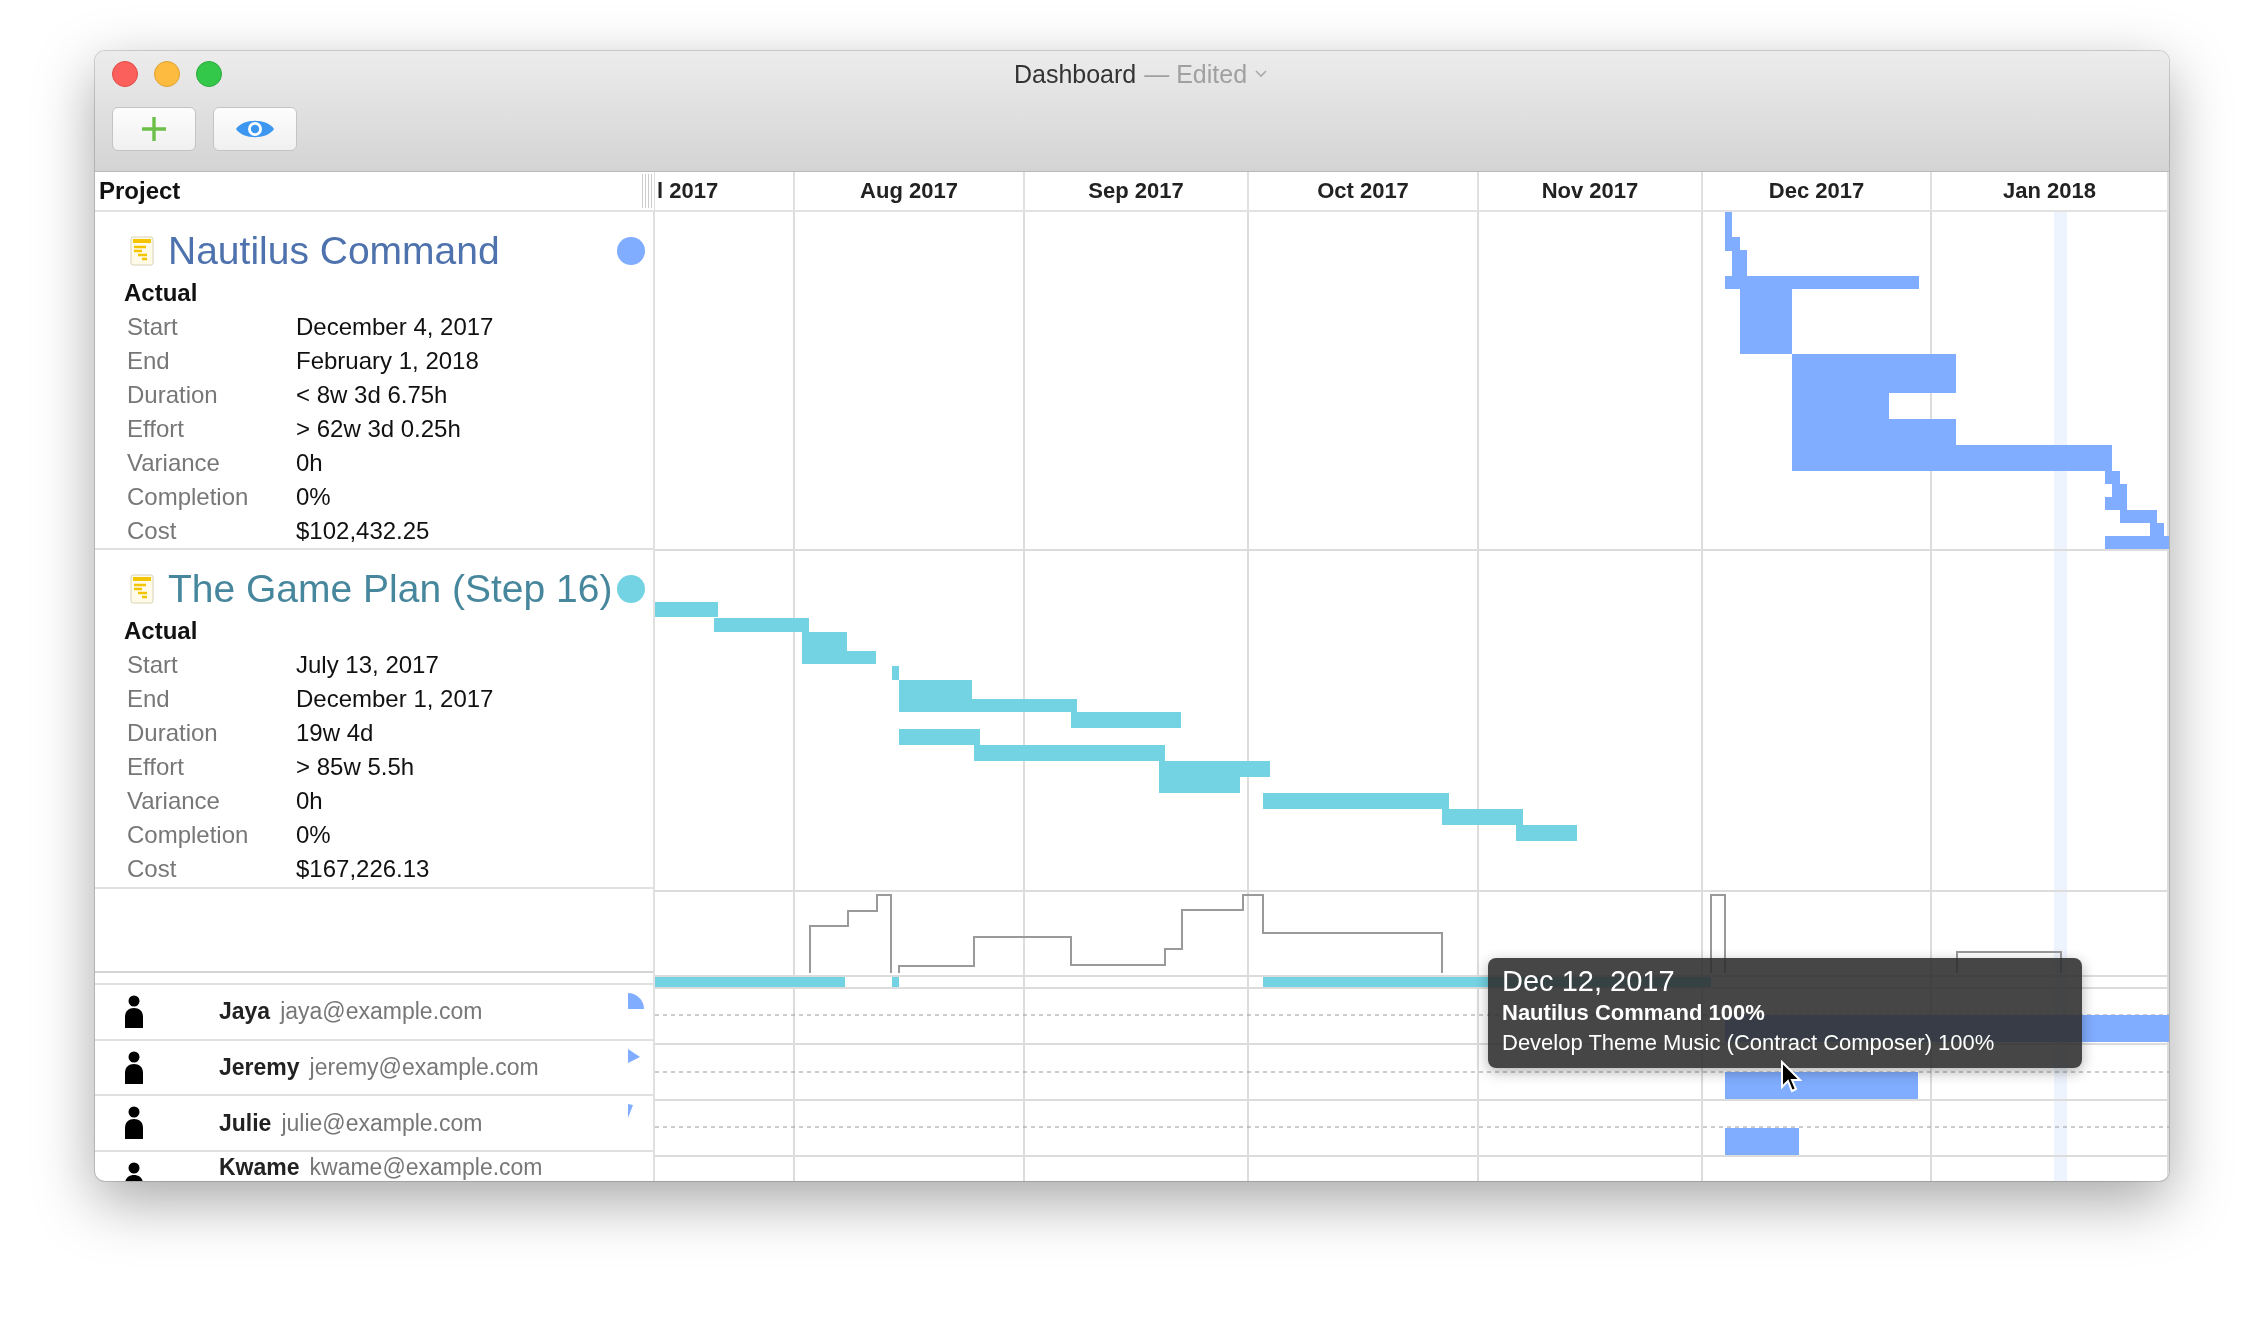 This screenshot has width=2266, height=1330. What do you see at coordinates (245, 1123) in the screenshot?
I see `resource-name: Julie` at bounding box center [245, 1123].